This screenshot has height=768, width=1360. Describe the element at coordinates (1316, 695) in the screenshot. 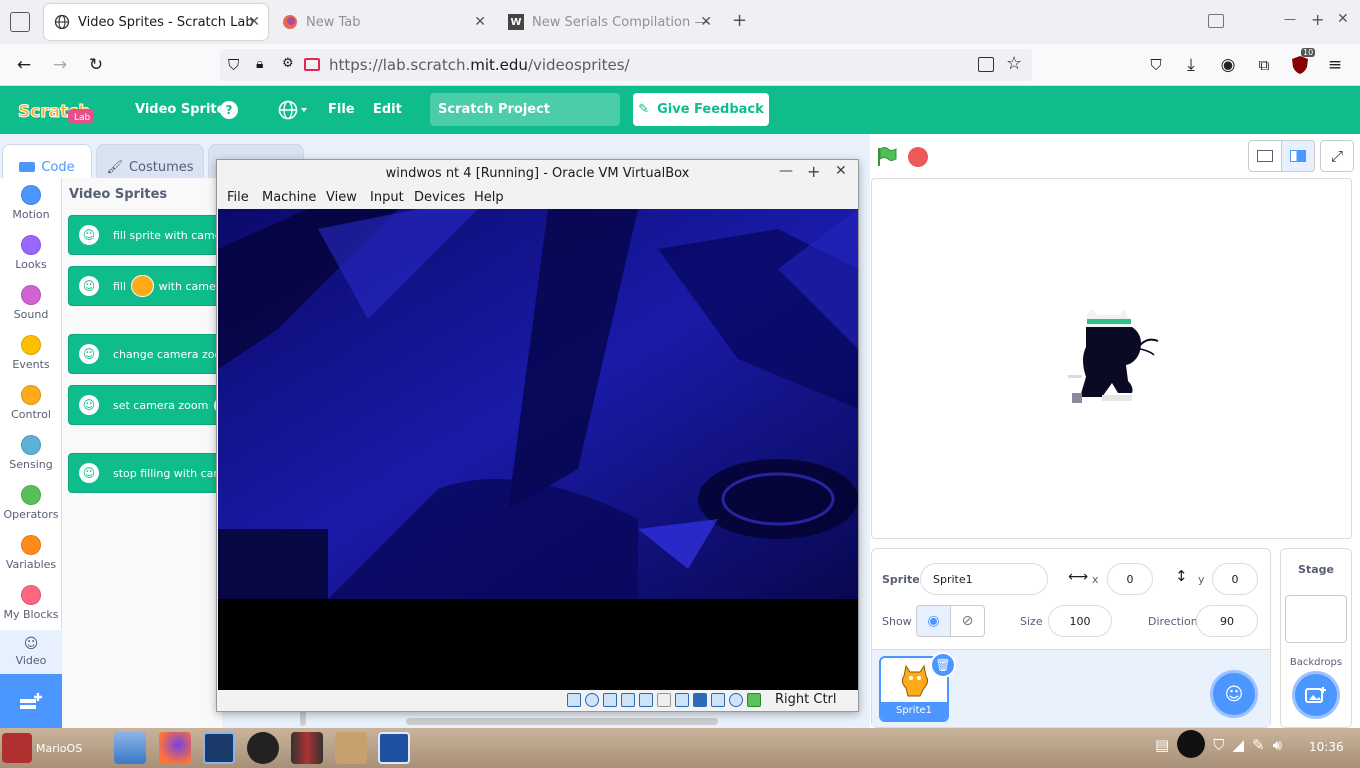

I see `add-backdrop-button` at that location.